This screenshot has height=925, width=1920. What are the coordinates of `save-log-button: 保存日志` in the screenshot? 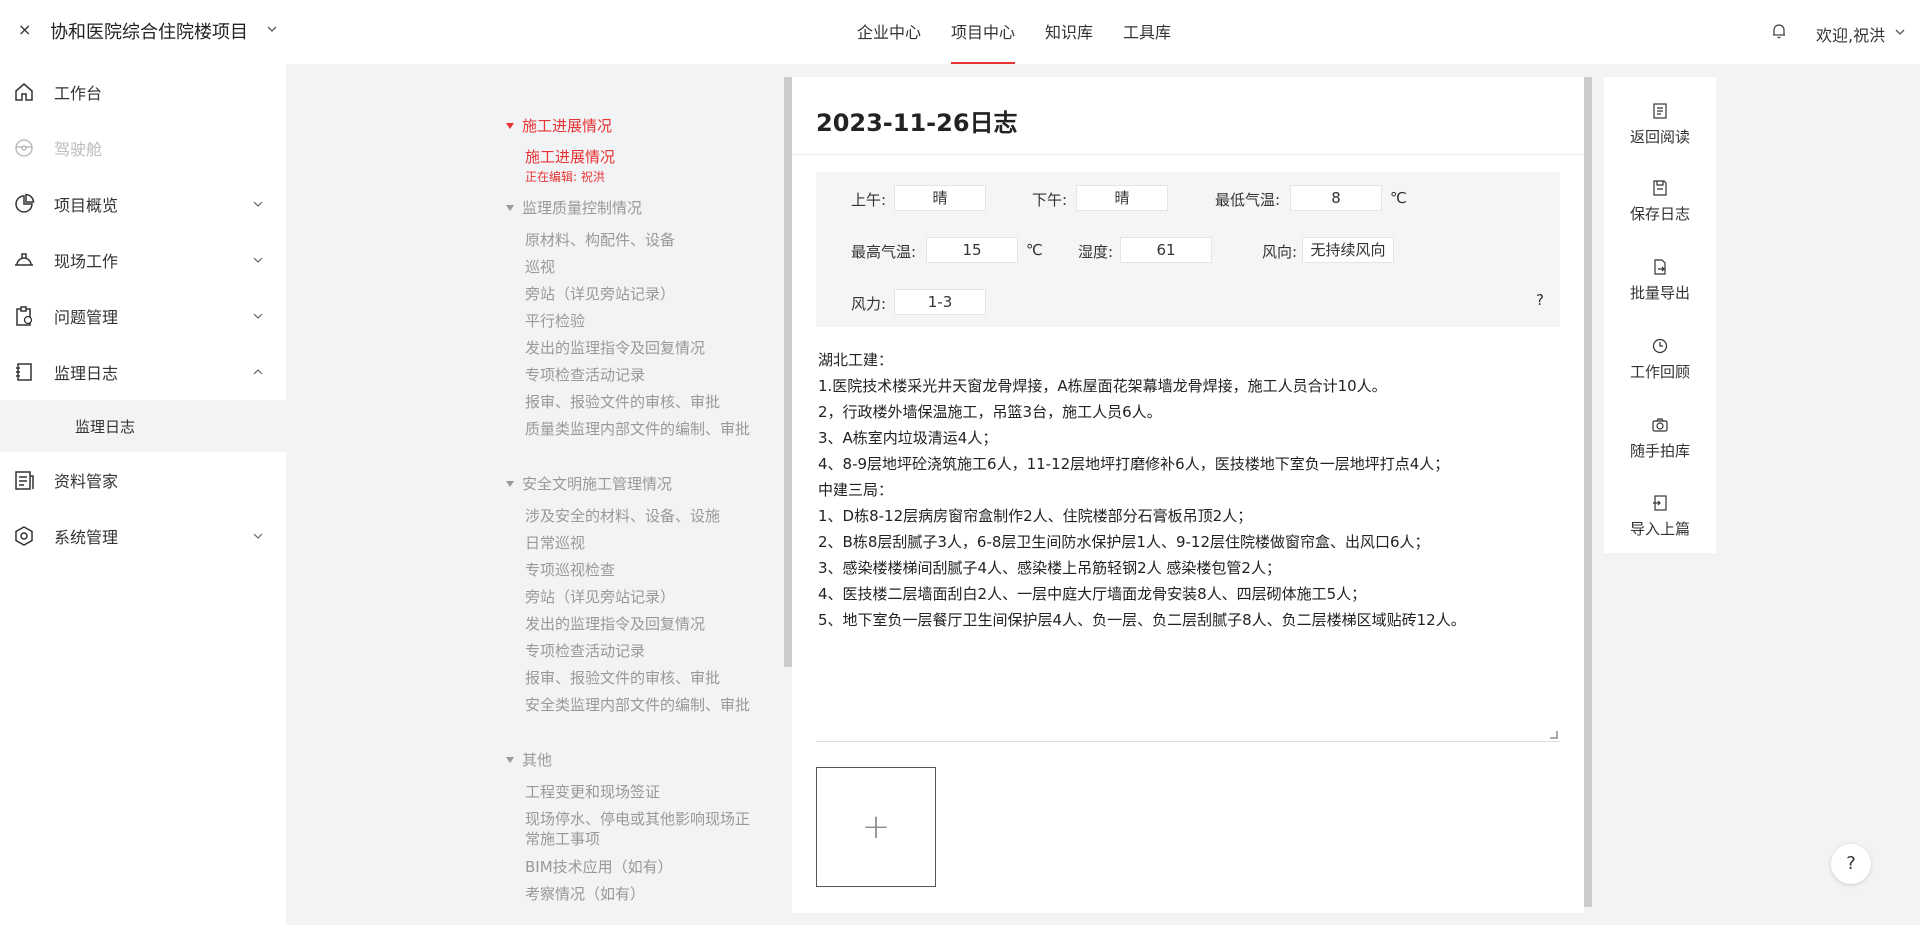 It's located at (1660, 209).